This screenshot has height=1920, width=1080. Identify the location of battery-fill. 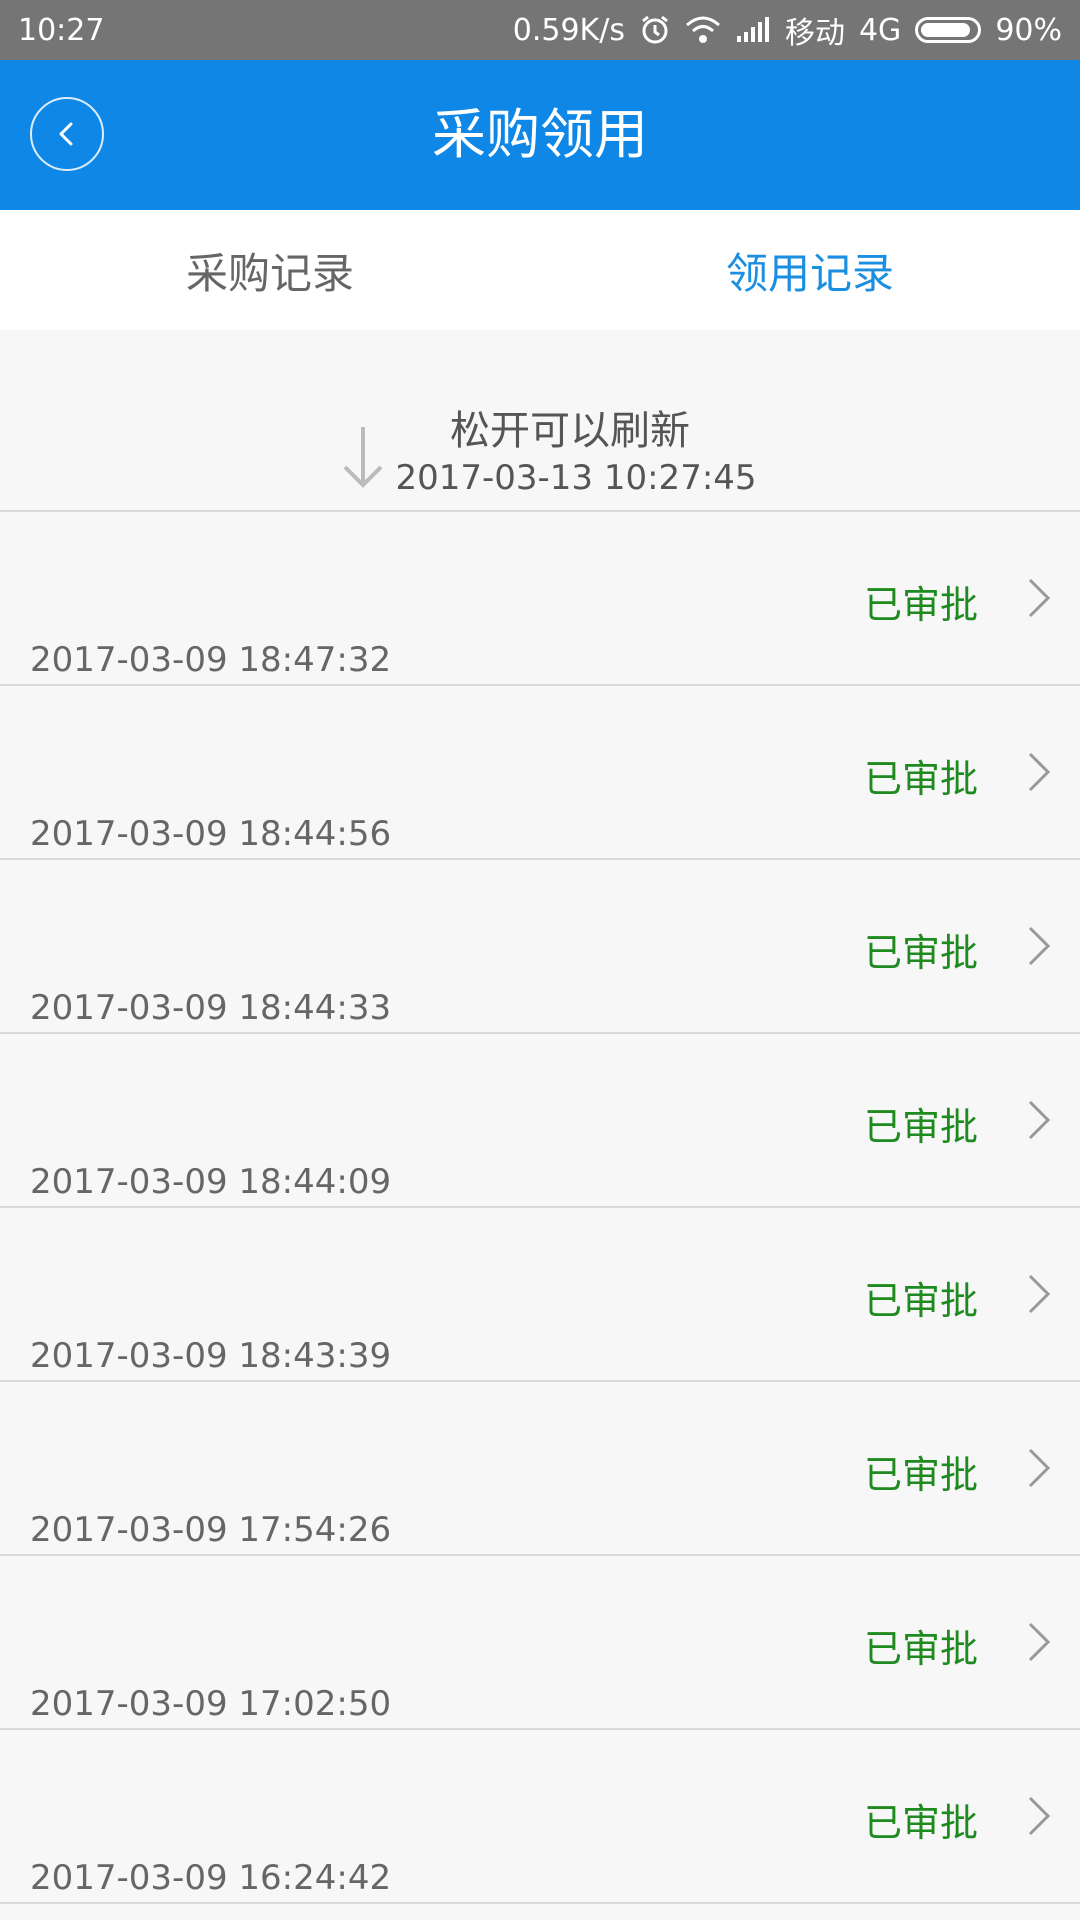
(945, 30).